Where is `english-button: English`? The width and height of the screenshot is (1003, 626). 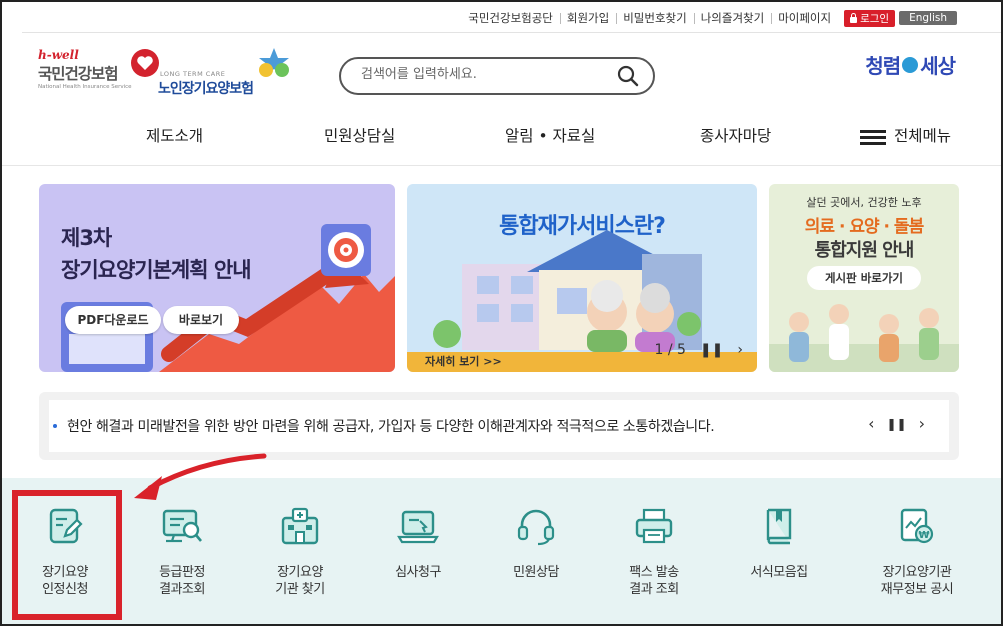
english-button: English is located at coordinates (928, 18).